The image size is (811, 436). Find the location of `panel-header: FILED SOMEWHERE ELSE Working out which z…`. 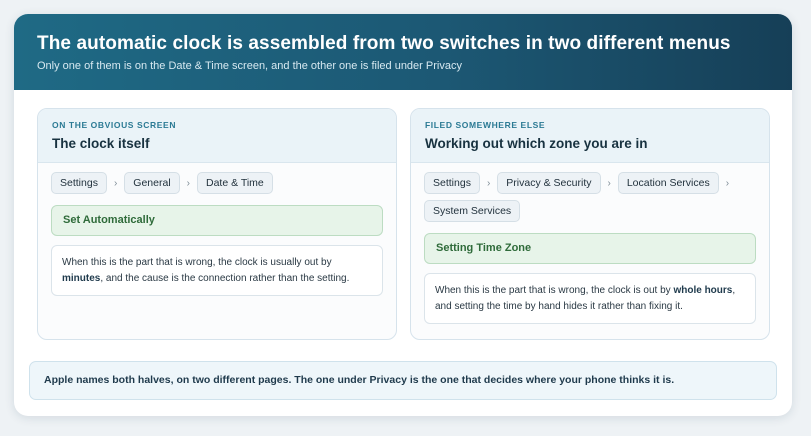

panel-header: FILED SOMEWHERE ELSE Working out which z… is located at coordinates (590, 136).